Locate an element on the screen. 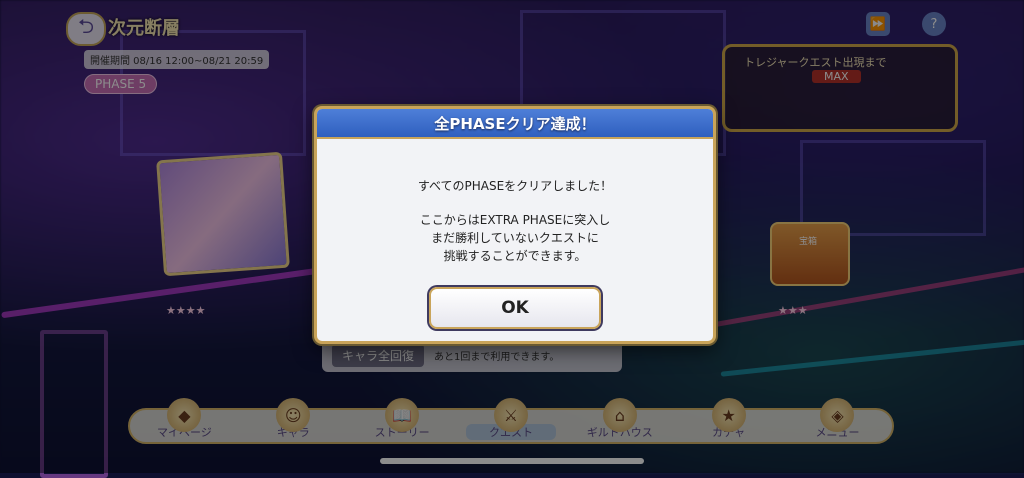 The height and width of the screenshot is (478, 1024). dialog-message-line: 挑戦することができます。 is located at coordinates (515, 256).